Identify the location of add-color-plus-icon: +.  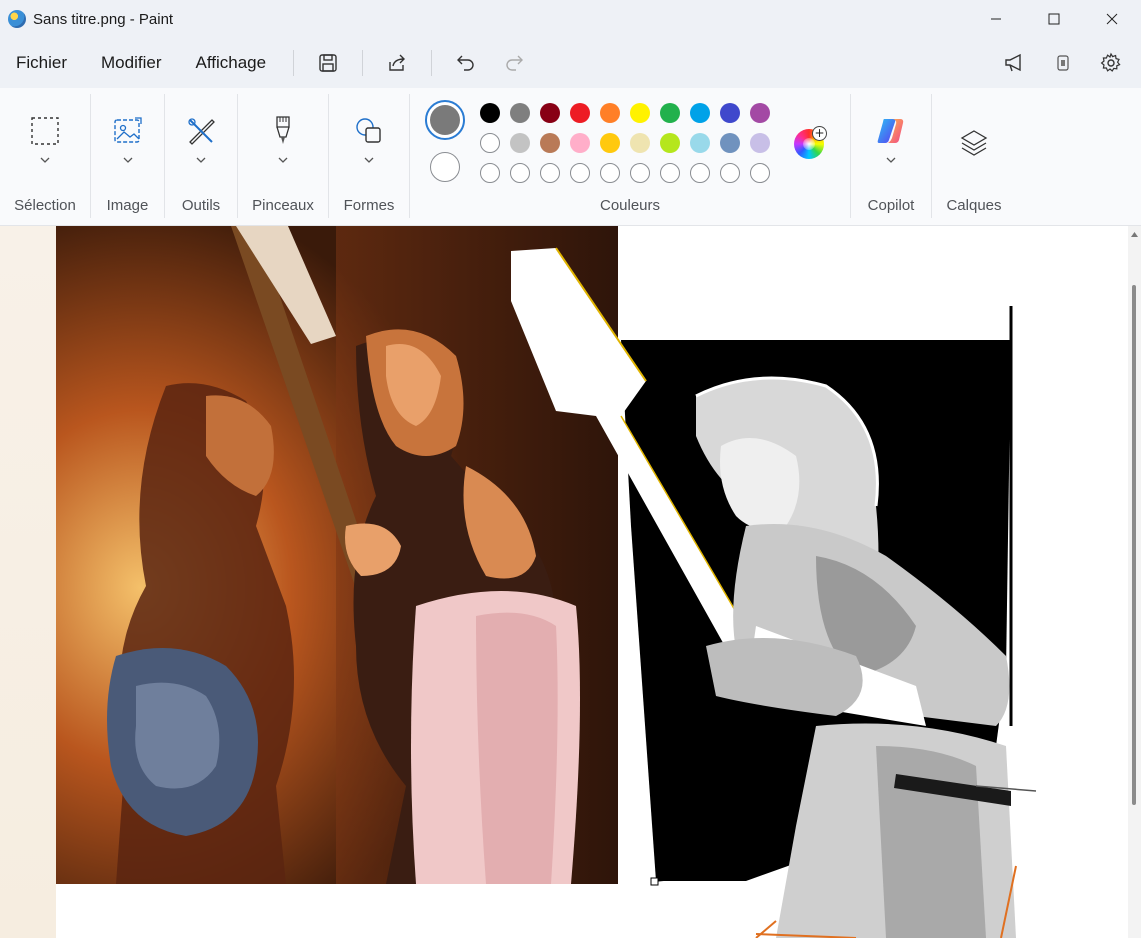
(819, 133).